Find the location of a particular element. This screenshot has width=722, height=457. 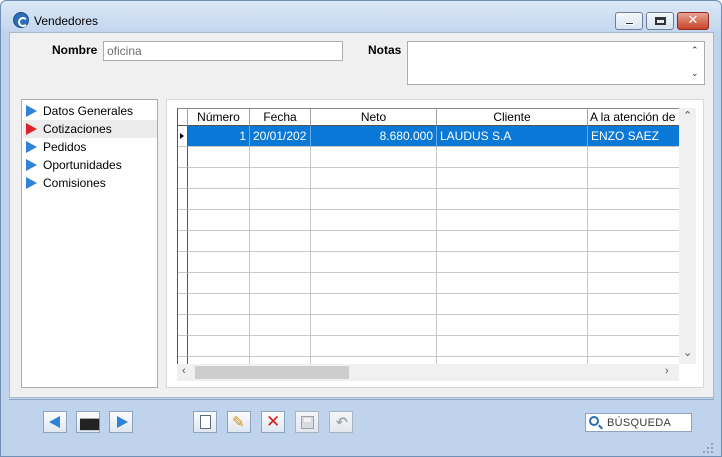

nombre-input is located at coordinates (223, 51).